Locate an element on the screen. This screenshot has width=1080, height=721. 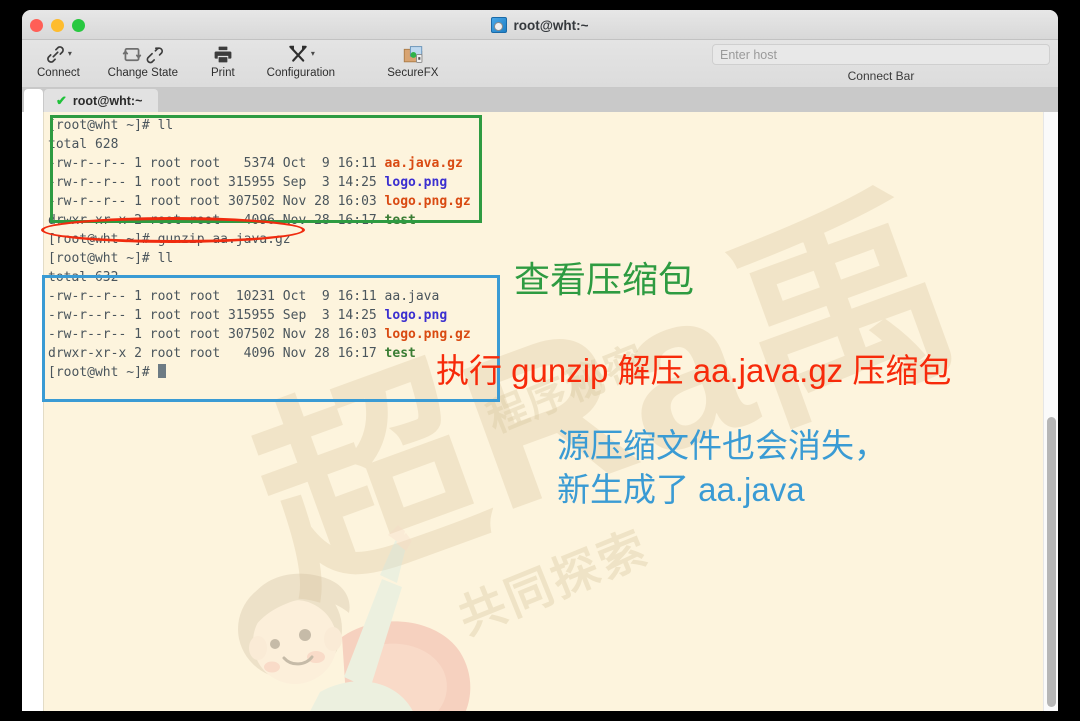
tools-icon: ▾ is located at coordinates (301, 54).